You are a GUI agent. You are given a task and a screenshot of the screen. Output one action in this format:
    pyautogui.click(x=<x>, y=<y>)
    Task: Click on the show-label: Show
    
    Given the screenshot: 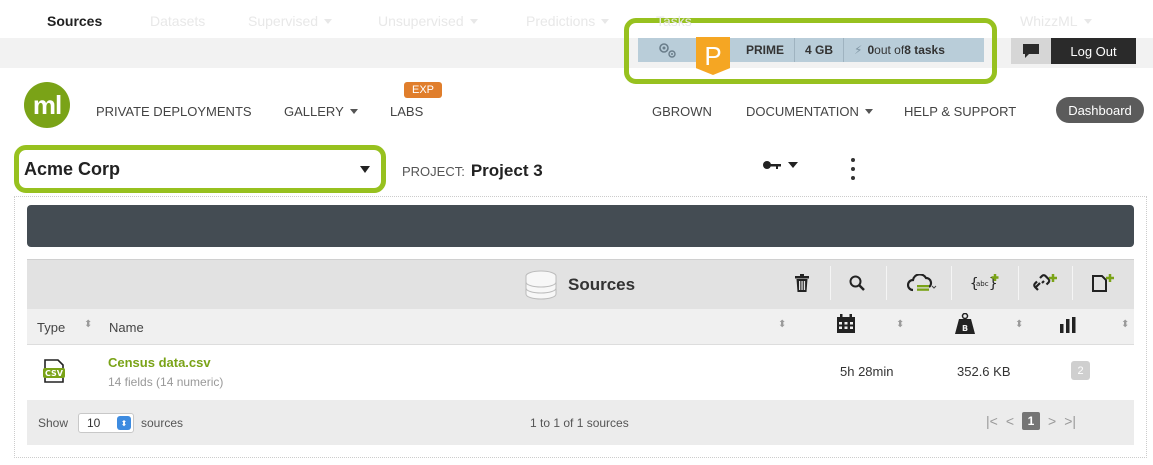 What is the action you would take?
    pyautogui.click(x=53, y=423)
    